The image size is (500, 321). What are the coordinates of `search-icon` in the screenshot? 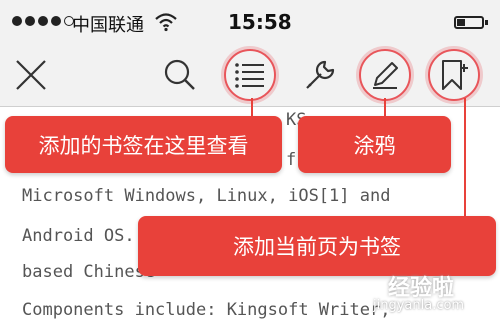 It's located at (179, 74).